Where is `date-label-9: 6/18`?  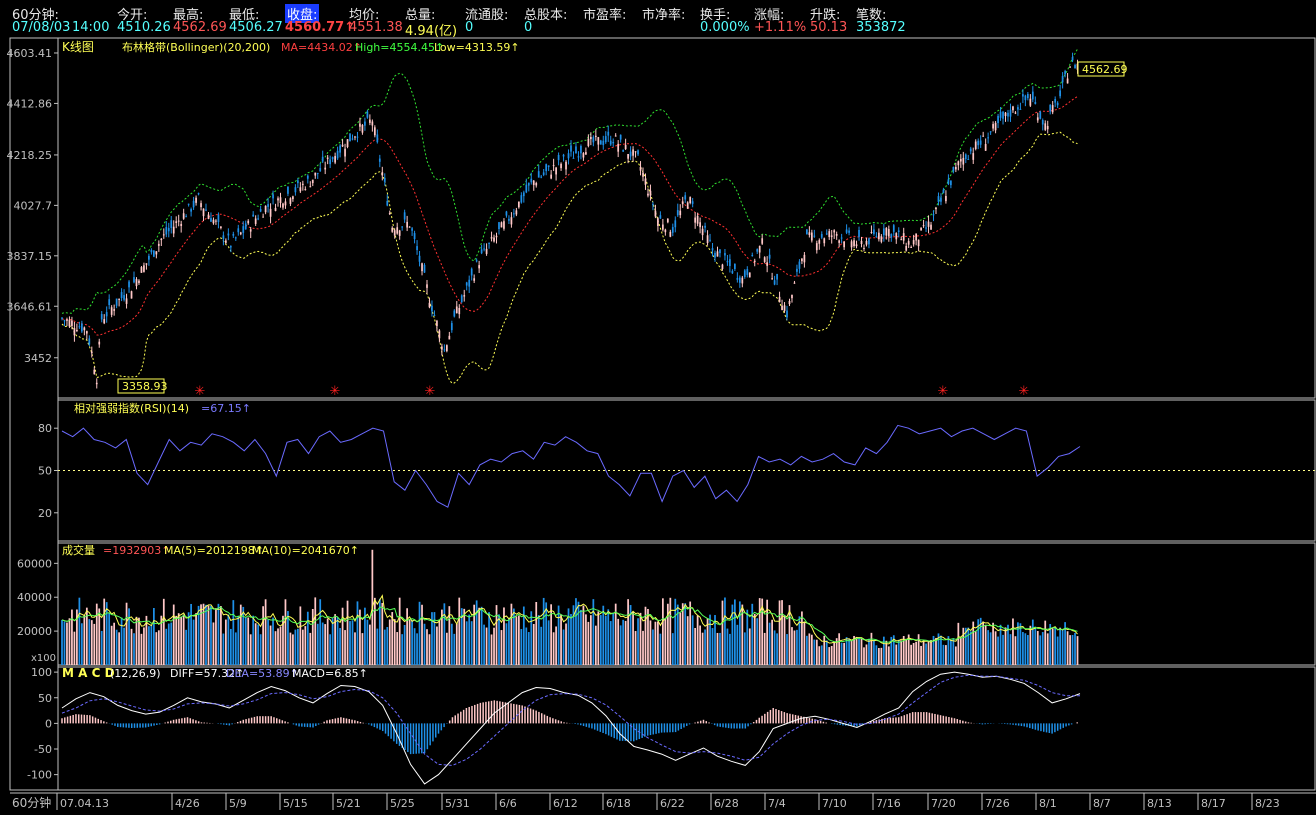
date-label-9: 6/18 is located at coordinates (618, 803).